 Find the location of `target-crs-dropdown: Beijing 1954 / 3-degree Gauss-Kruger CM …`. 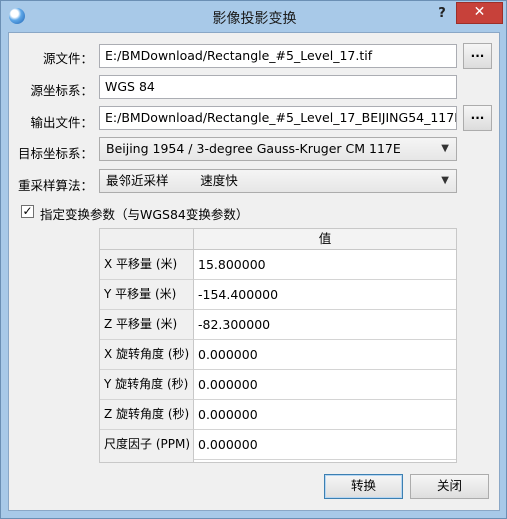

target-crs-dropdown: Beijing 1954 / 3-degree Gauss-Kruger CM … is located at coordinates (278, 149).